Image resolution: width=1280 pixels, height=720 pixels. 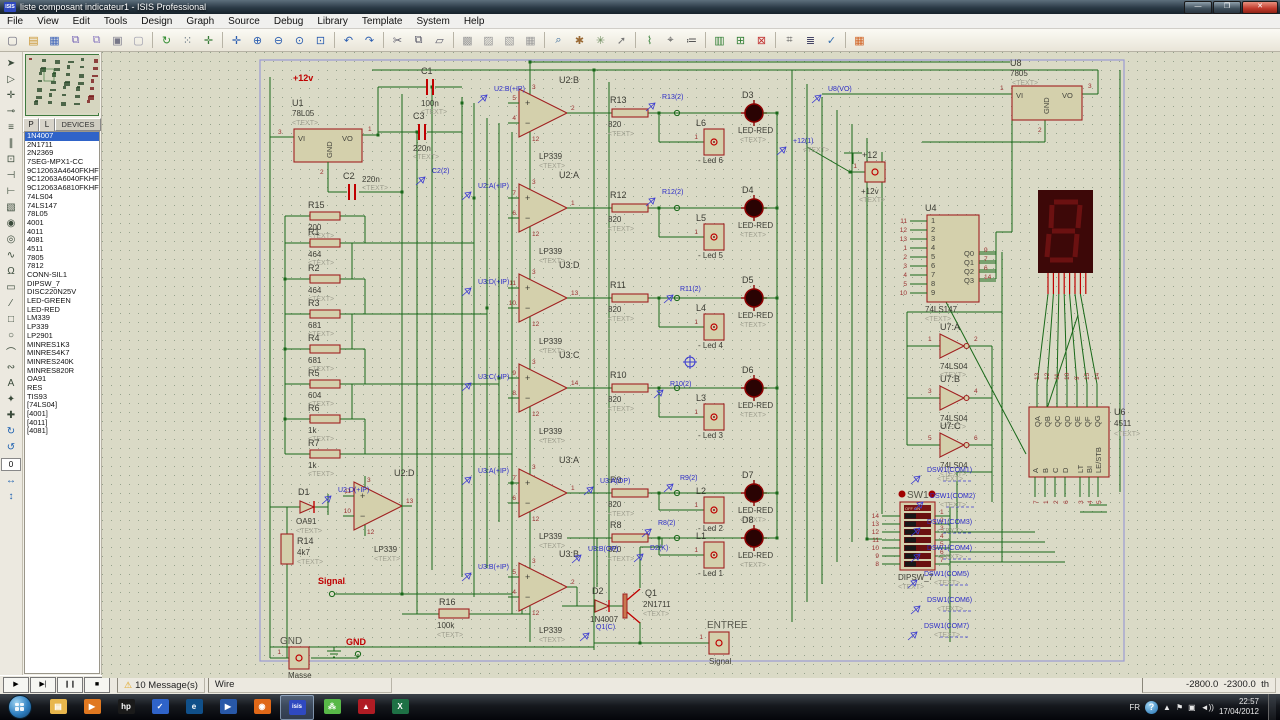 I want to click on component-r8, so click(x=630, y=538).